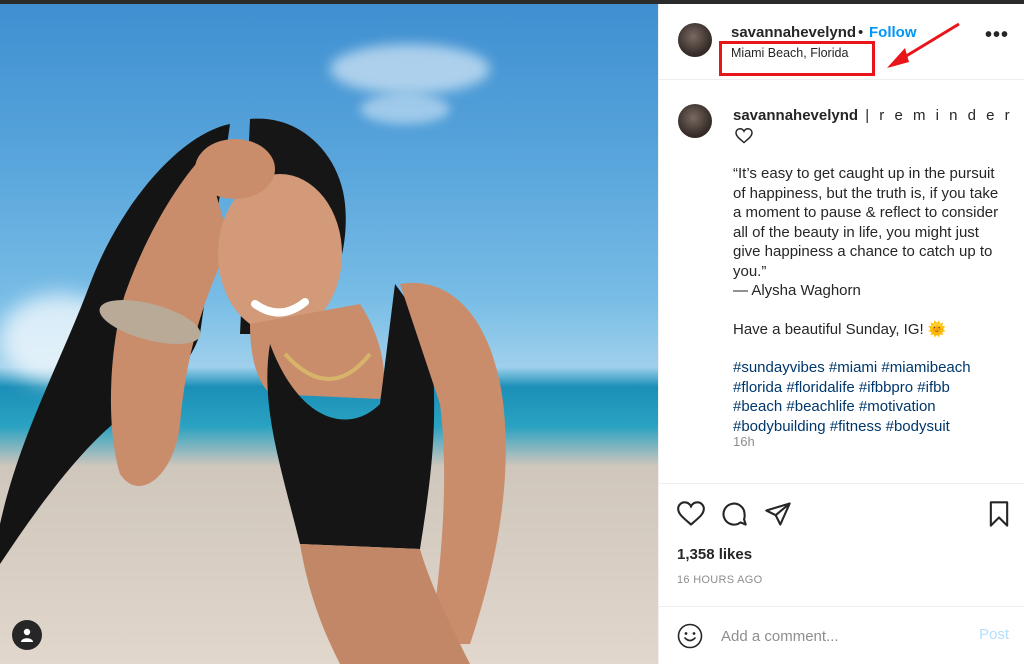 This screenshot has height=664, width=1024. What do you see at coordinates (873, 427) in the screenshot?
I see `hashtag-line: #bodybuilding #fitness #bodysuit` at bounding box center [873, 427].